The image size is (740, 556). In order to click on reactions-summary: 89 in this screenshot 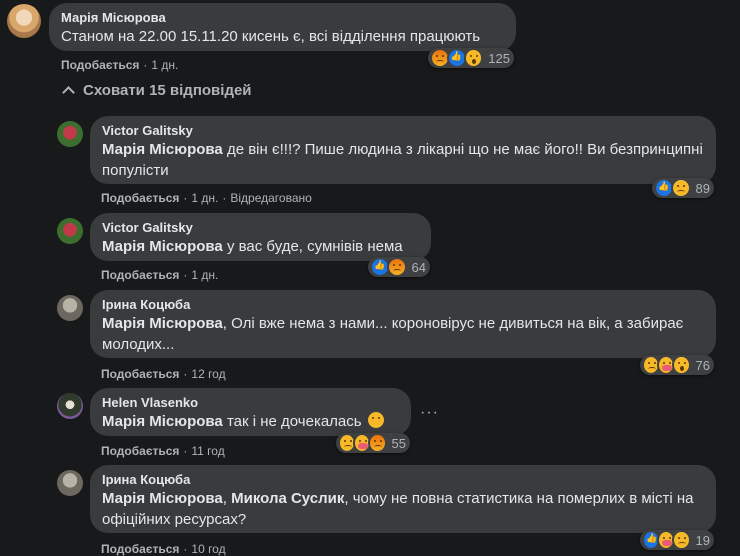, I will do `click(683, 188)`.